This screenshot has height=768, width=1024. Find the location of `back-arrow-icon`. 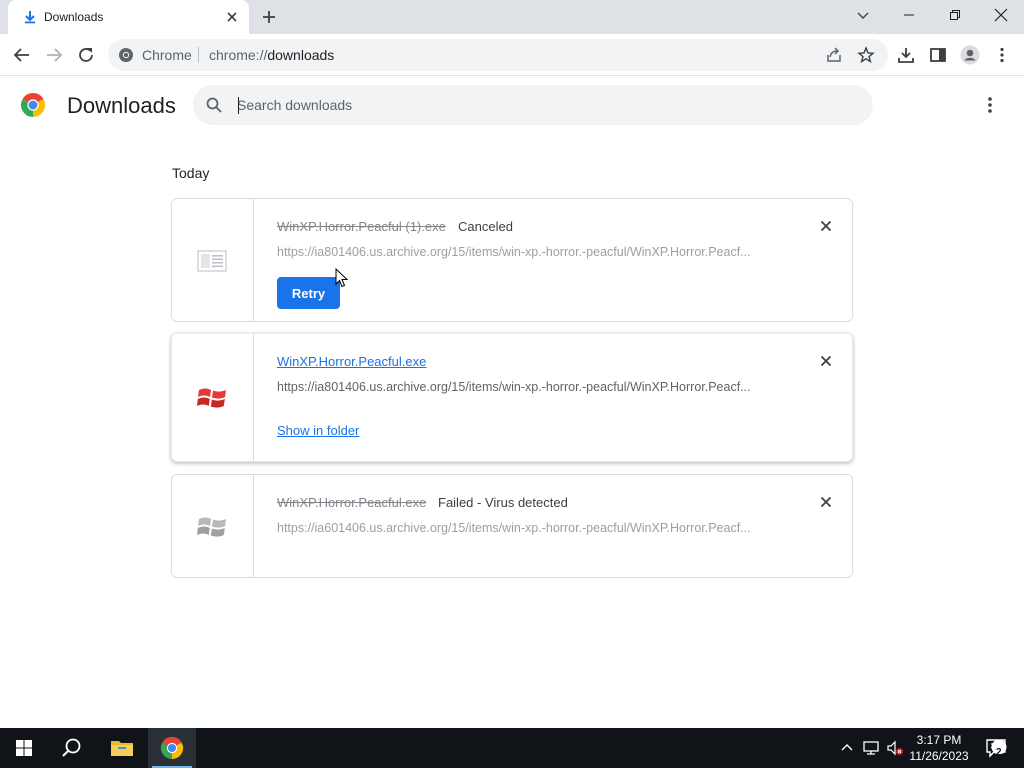

back-arrow-icon is located at coordinates (21, 55).